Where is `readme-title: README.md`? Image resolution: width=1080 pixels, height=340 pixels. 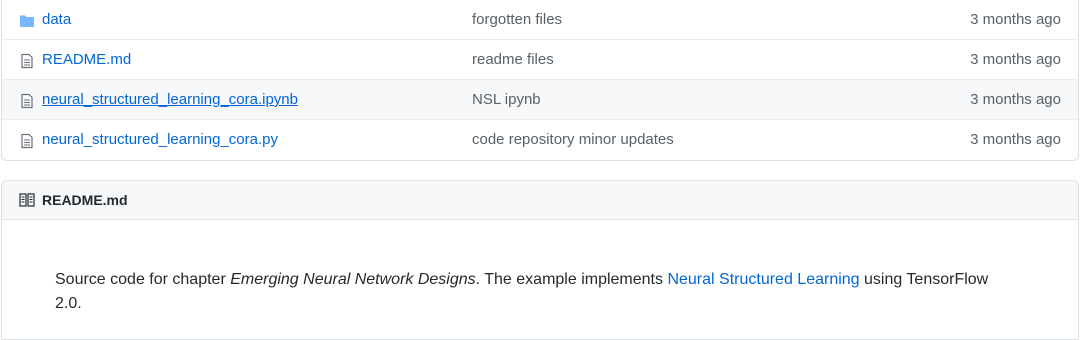 readme-title: README.md is located at coordinates (85, 200).